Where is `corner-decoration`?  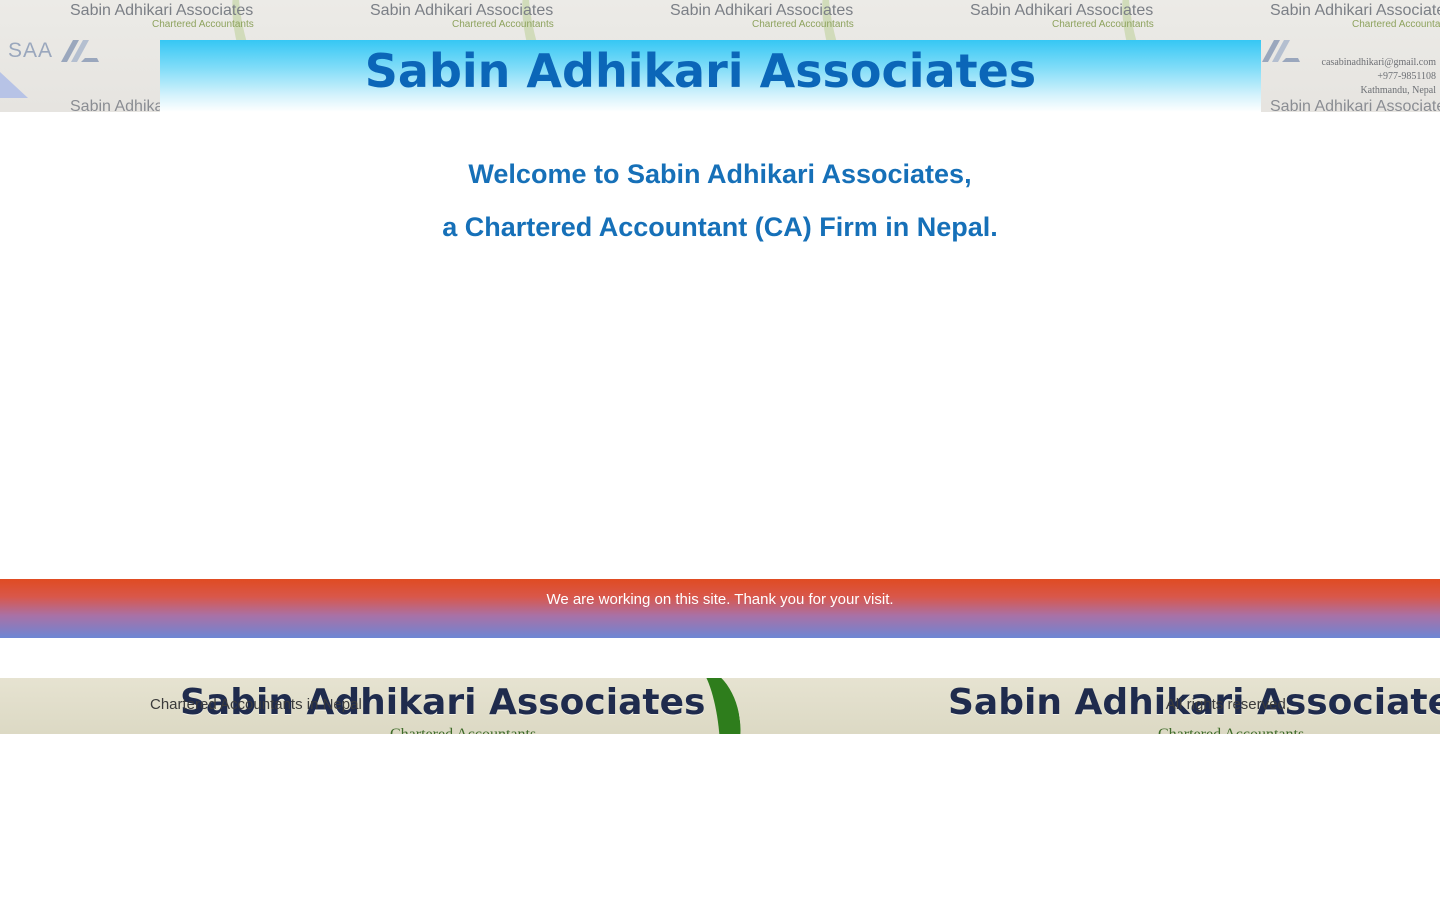 corner-decoration is located at coordinates (14, 85).